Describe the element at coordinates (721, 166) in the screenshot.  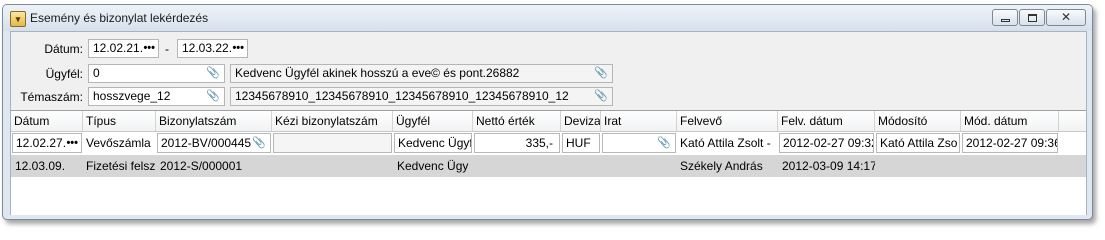
I see `cell-felvevo: Székely András` at that location.